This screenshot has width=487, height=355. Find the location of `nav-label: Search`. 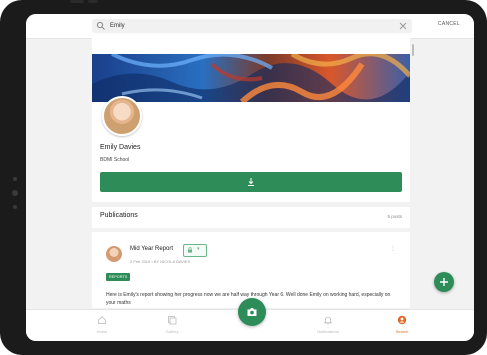

nav-label: Search is located at coordinates (402, 331).